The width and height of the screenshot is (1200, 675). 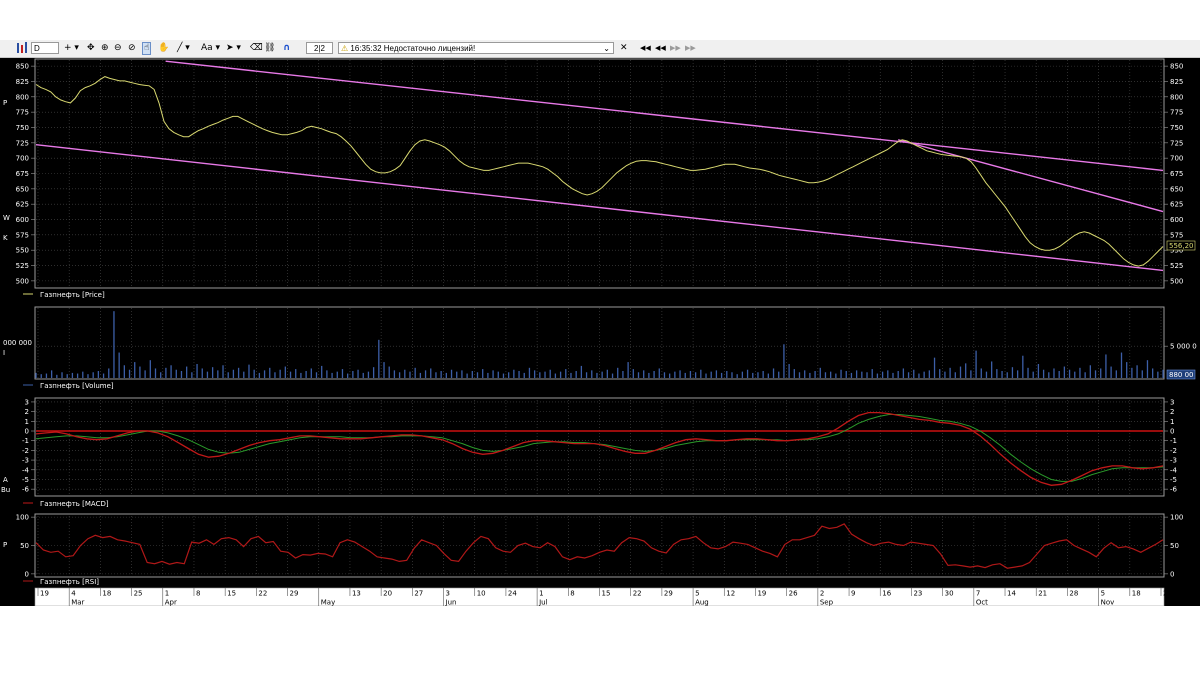 I want to click on date-tick-label: 24, so click(x=512, y=594).